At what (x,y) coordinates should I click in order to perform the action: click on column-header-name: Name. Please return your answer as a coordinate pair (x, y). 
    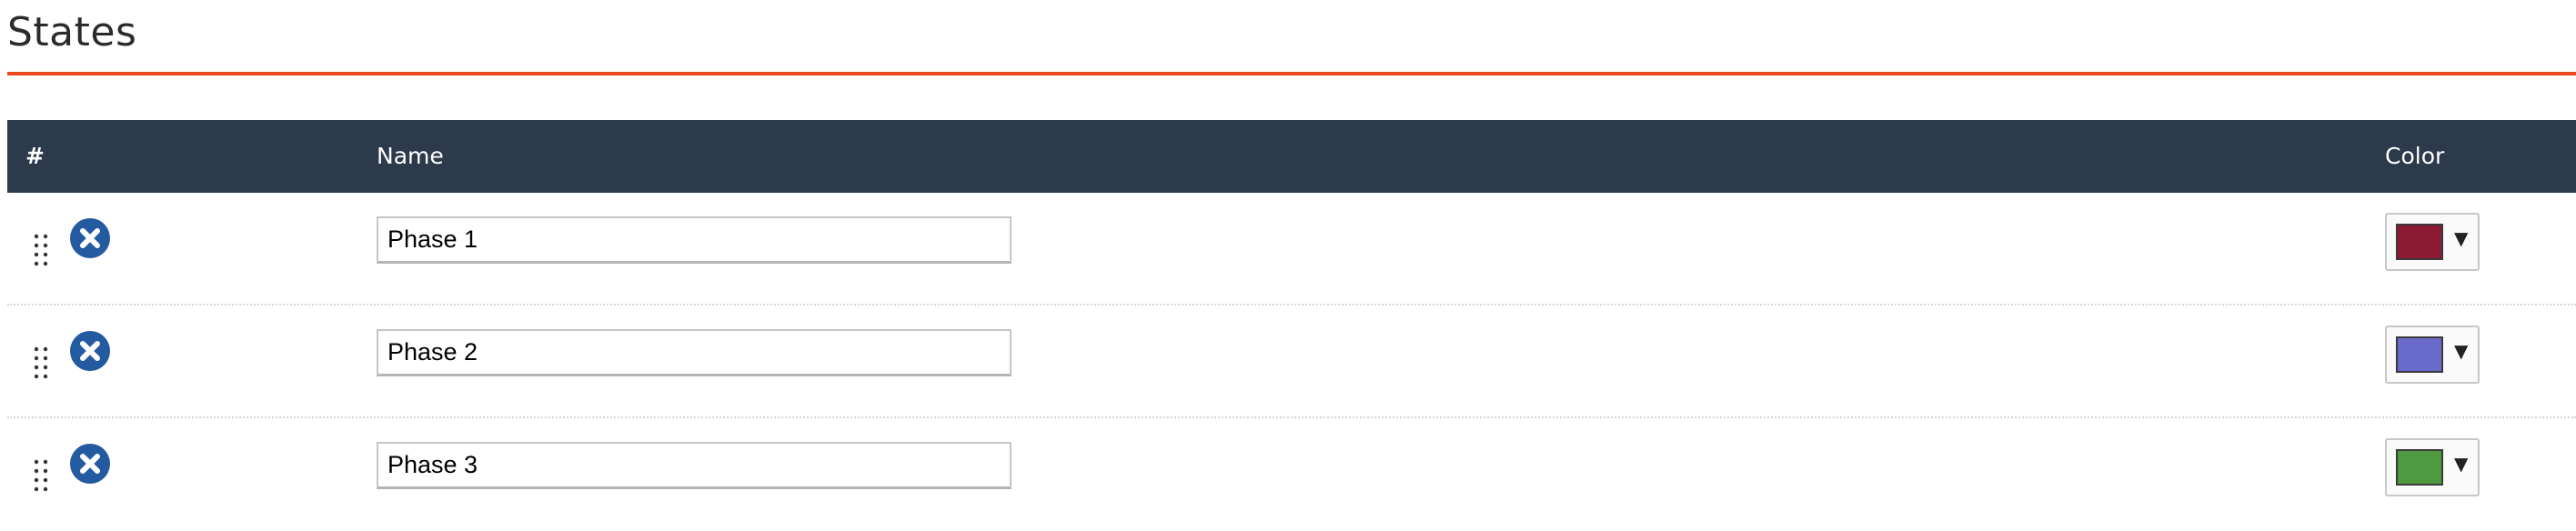
    Looking at the image, I should click on (410, 156).